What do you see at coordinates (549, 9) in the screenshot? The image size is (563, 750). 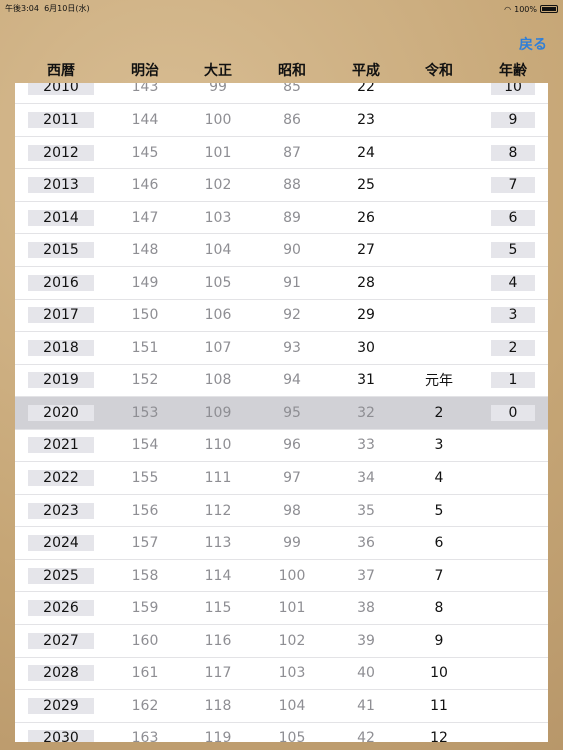 I see `battery-icon` at bounding box center [549, 9].